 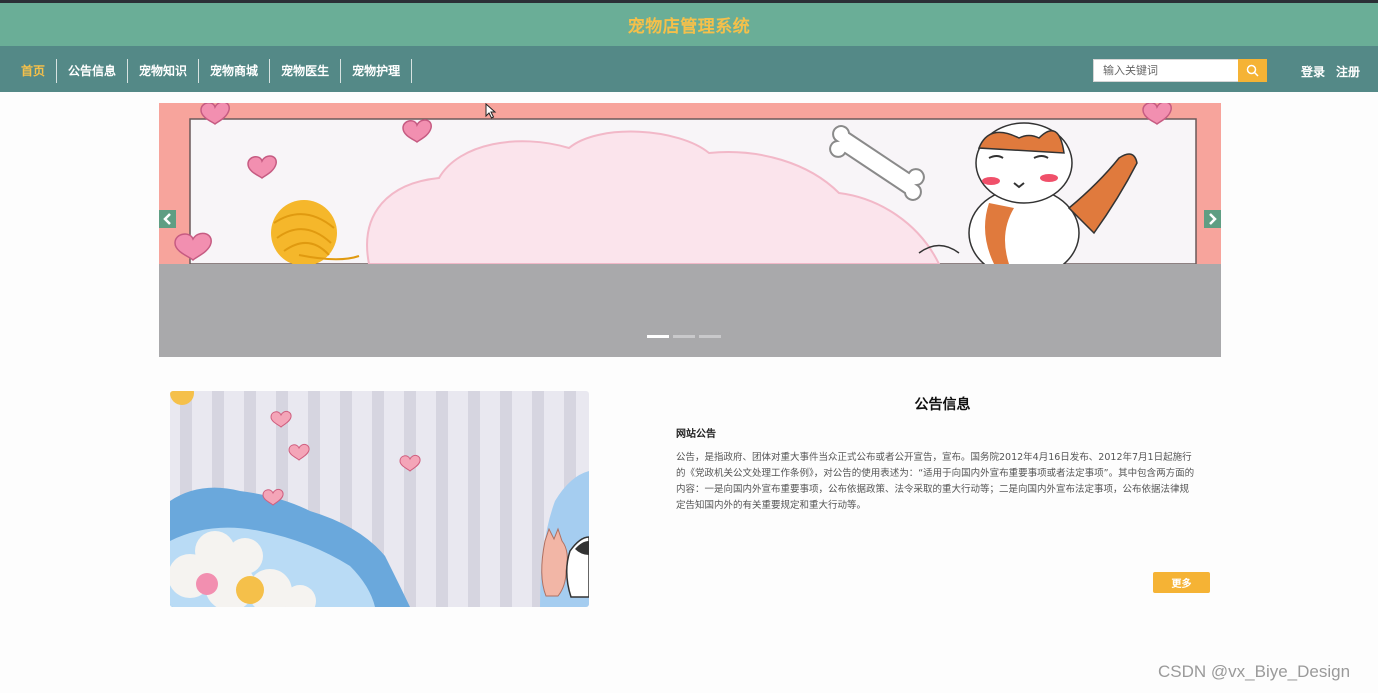 What do you see at coordinates (34, 71) in the screenshot?
I see `nav-item-home: 首页` at bounding box center [34, 71].